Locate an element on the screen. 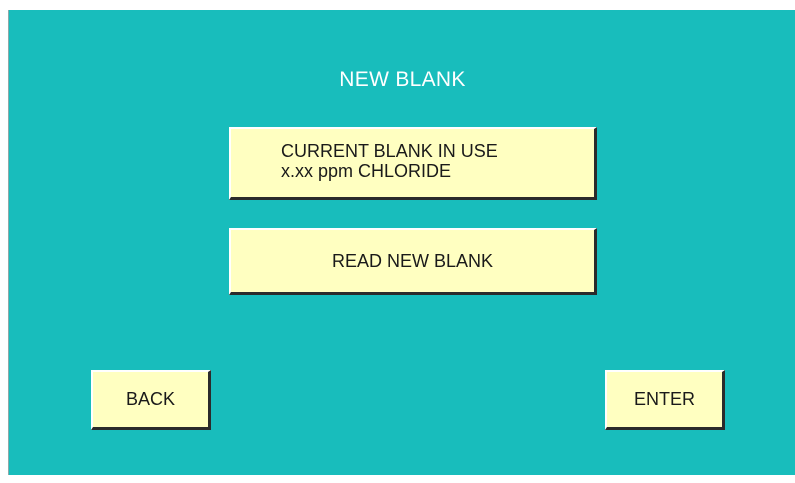 The image size is (795, 483). back-button-label: BACK is located at coordinates (150, 399).